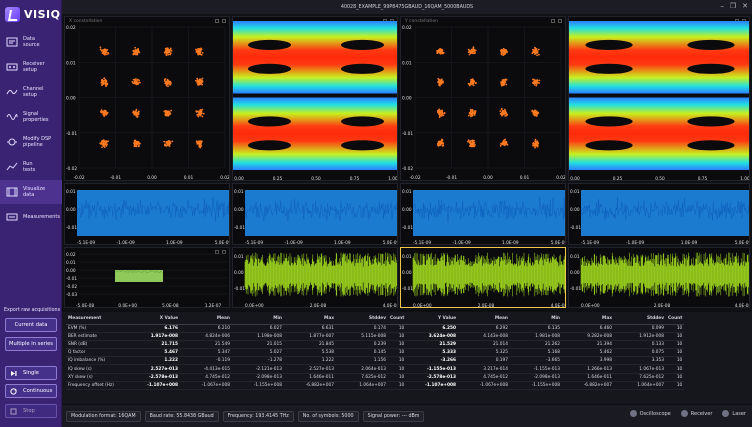 The image size is (752, 427). I want to click on sidebar-item-run-tests: Run tests, so click(31, 167).